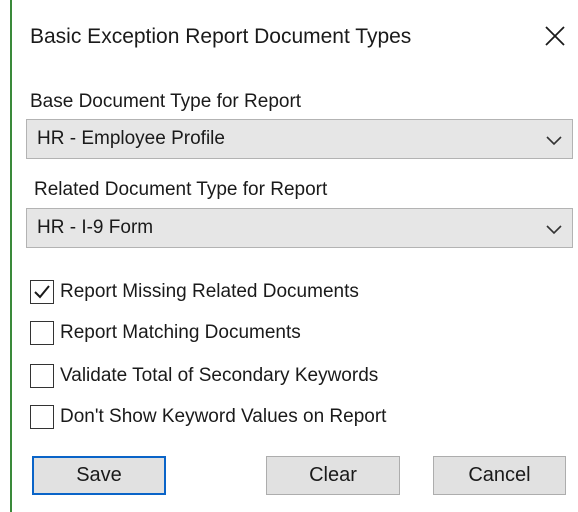  What do you see at coordinates (95, 227) in the screenshot?
I see `related-doc-value: HR - I-9 Form` at bounding box center [95, 227].